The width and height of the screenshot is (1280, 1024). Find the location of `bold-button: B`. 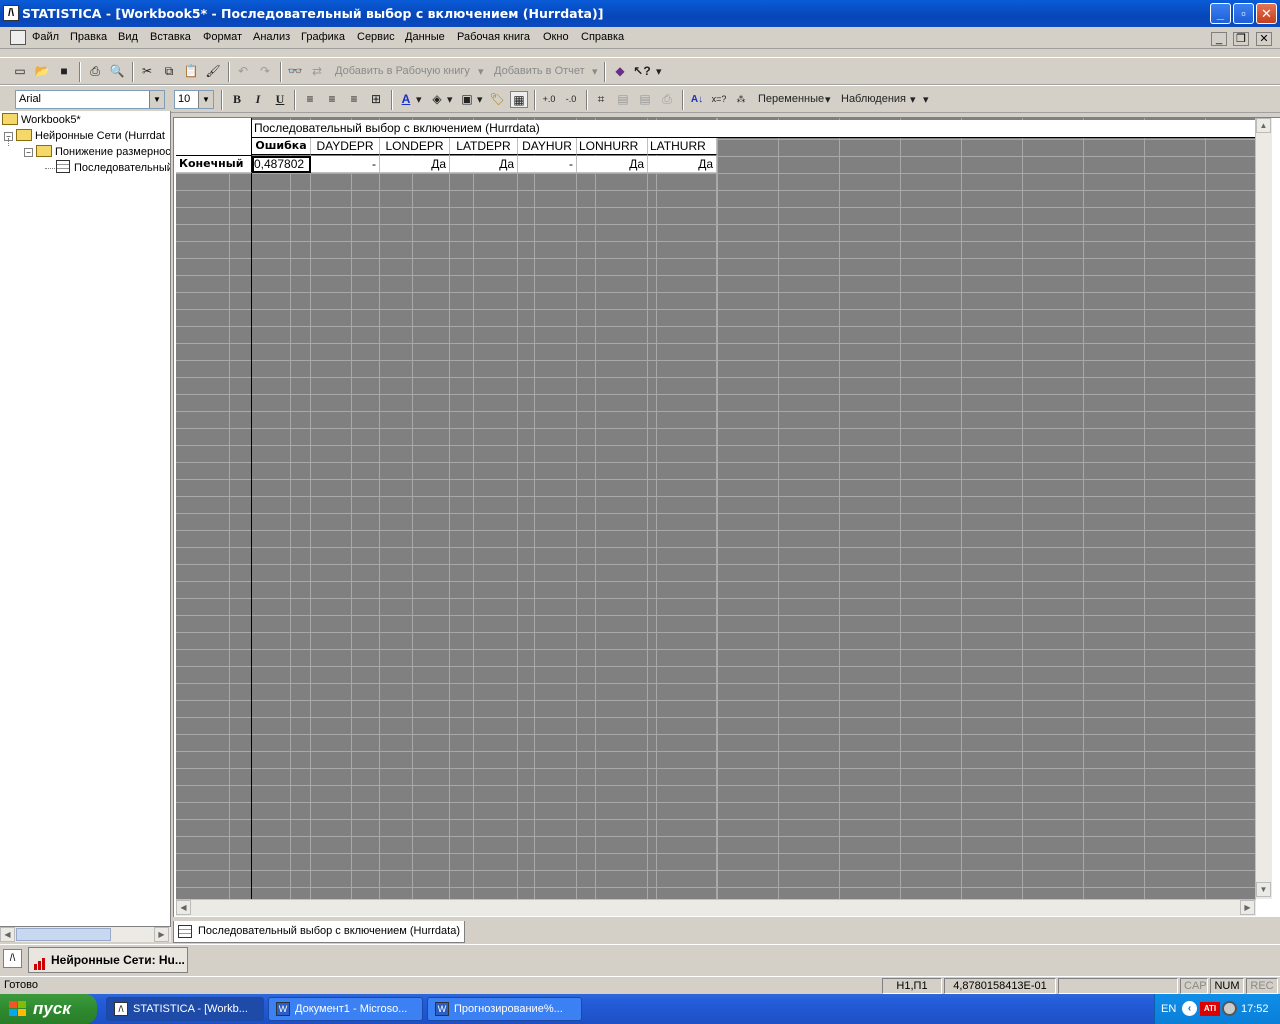

bold-button: B is located at coordinates (237, 99).